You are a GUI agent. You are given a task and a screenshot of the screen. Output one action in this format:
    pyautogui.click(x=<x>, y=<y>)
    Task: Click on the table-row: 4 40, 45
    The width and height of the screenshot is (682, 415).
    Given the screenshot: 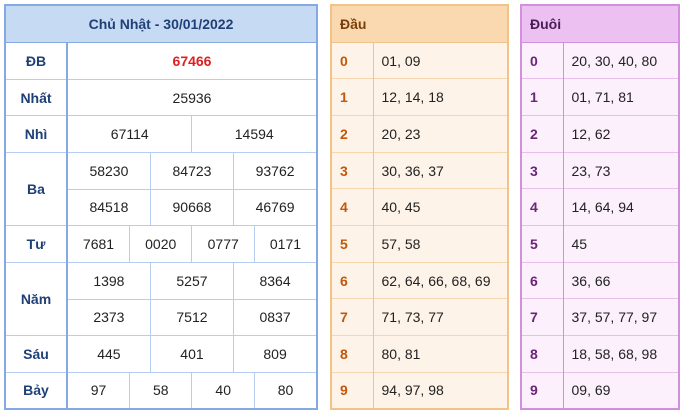 What is the action you would take?
    pyautogui.click(x=419, y=207)
    